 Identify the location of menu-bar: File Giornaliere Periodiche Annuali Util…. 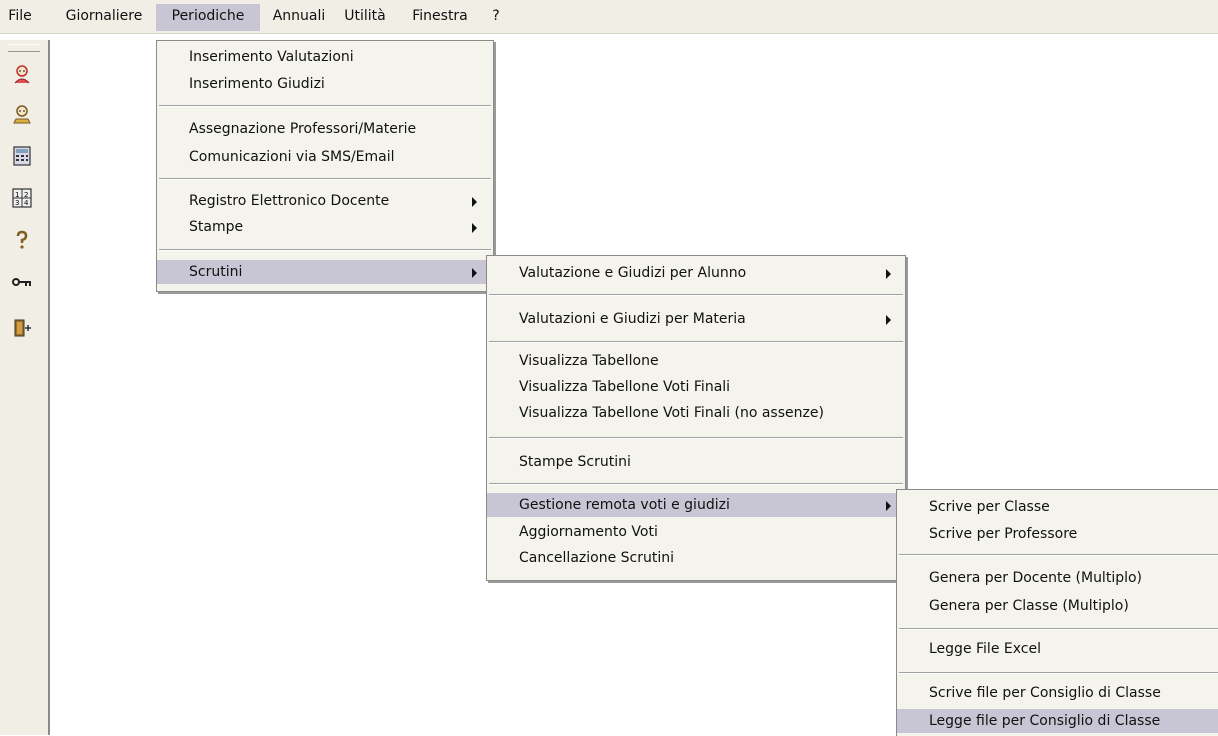
(609, 17).